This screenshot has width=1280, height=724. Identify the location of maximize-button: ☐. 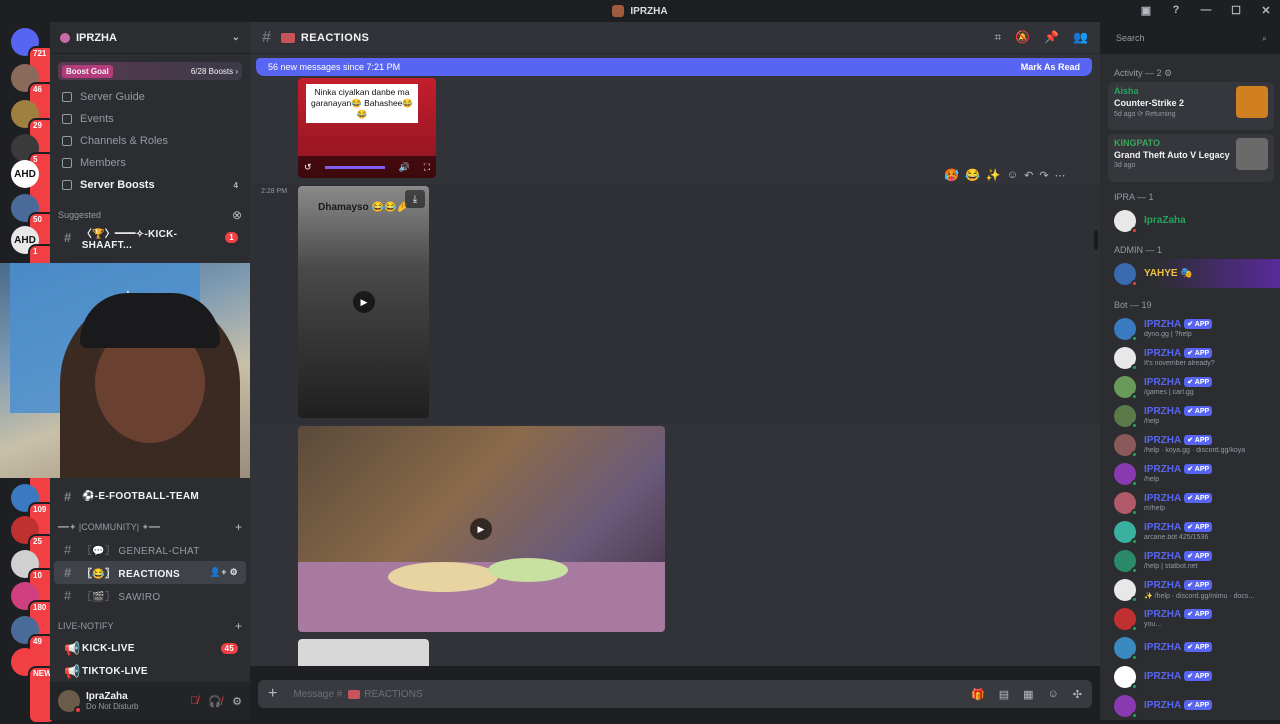
(1236, 10).